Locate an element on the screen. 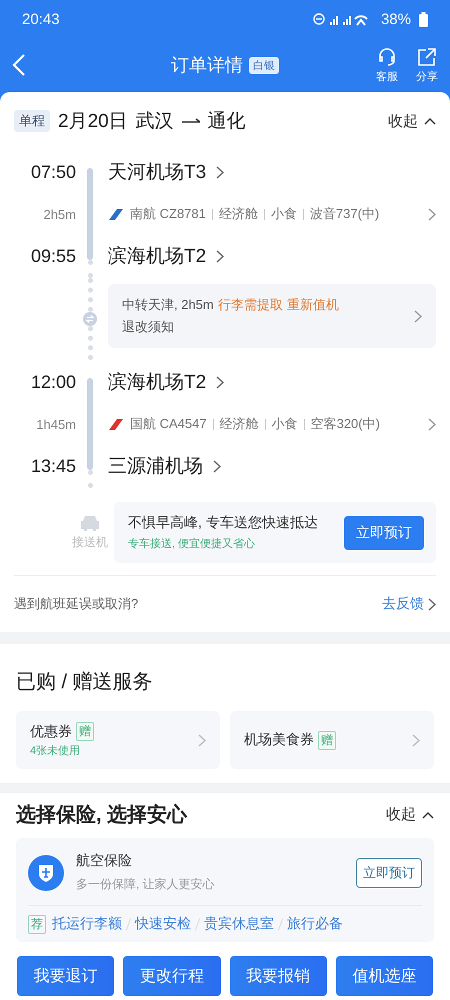 The width and height of the screenshot is (450, 1000). time-text: 07:50 is located at coordinates (53, 172).